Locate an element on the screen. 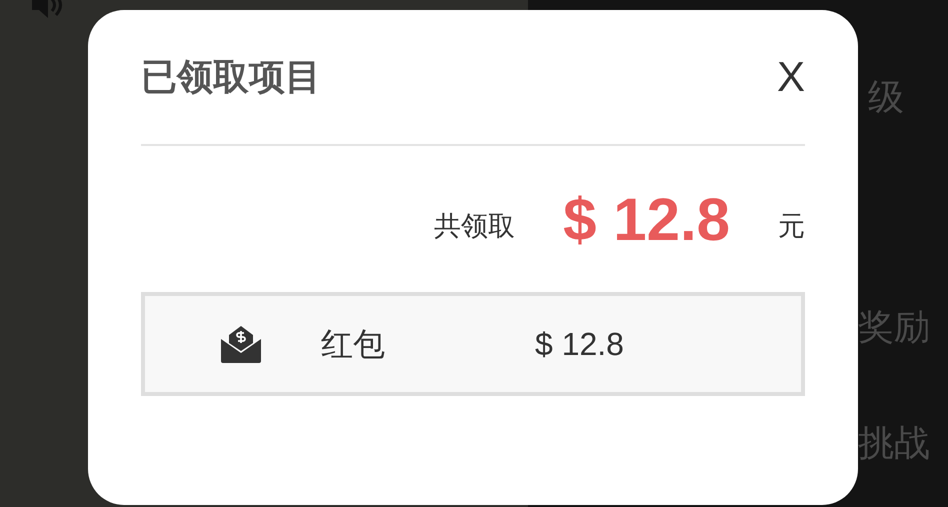 The image size is (948, 507). unit-label: 元 is located at coordinates (791, 226).